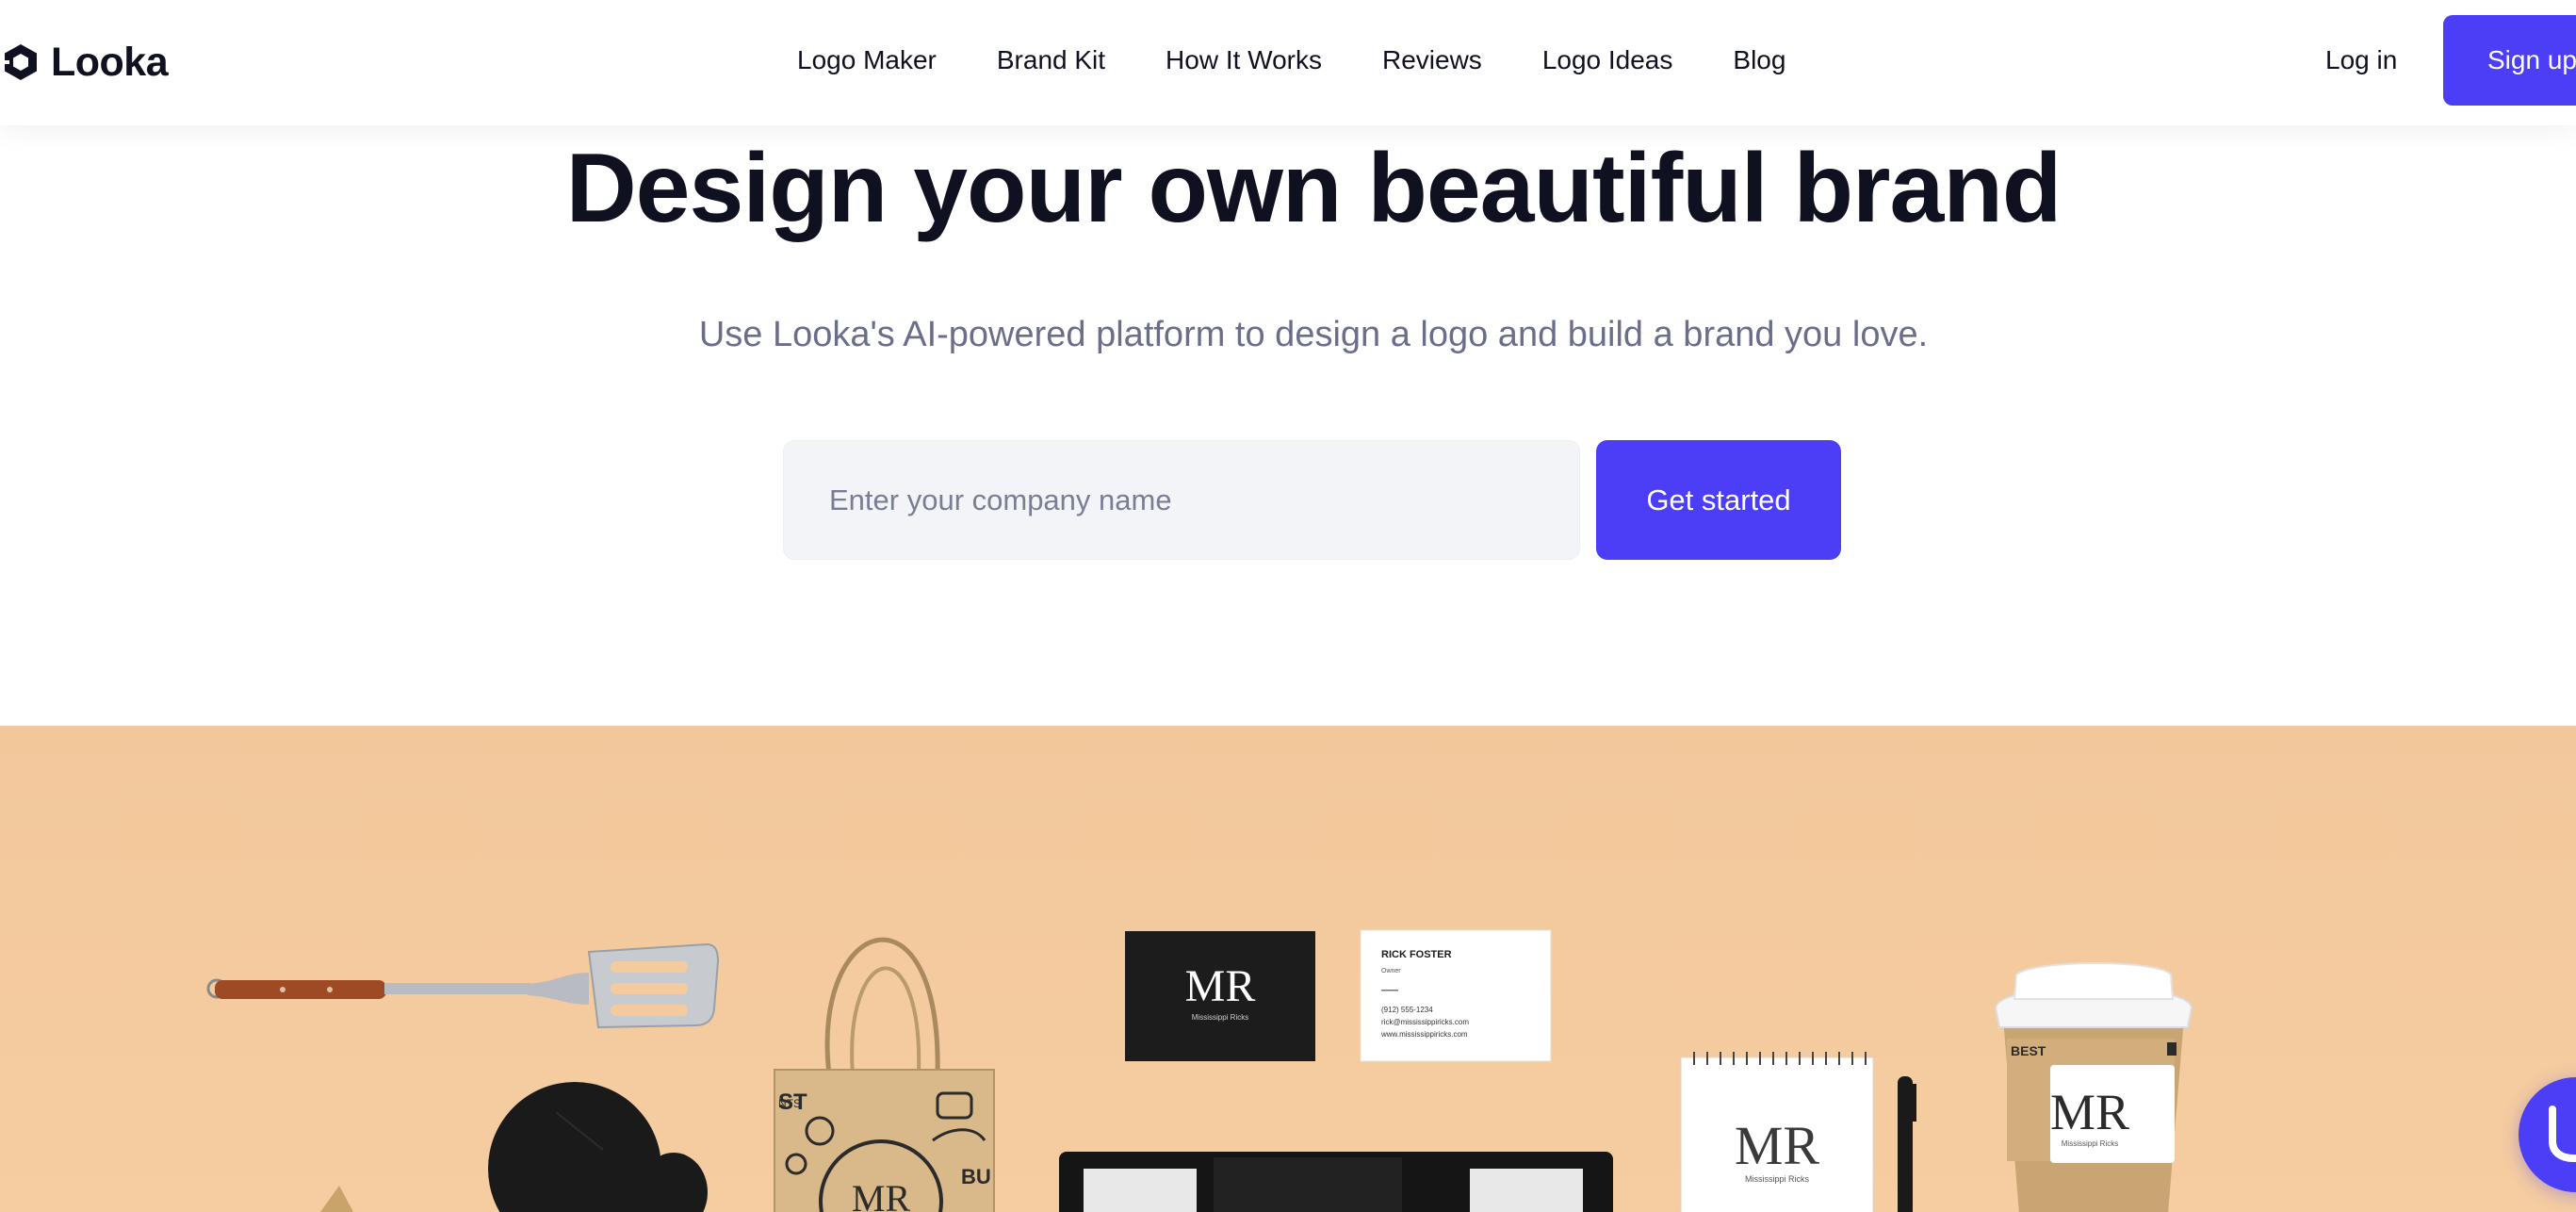 This screenshot has width=2576, height=1212. Describe the element at coordinates (110, 62) in the screenshot. I see `brand-name: Looka` at that location.